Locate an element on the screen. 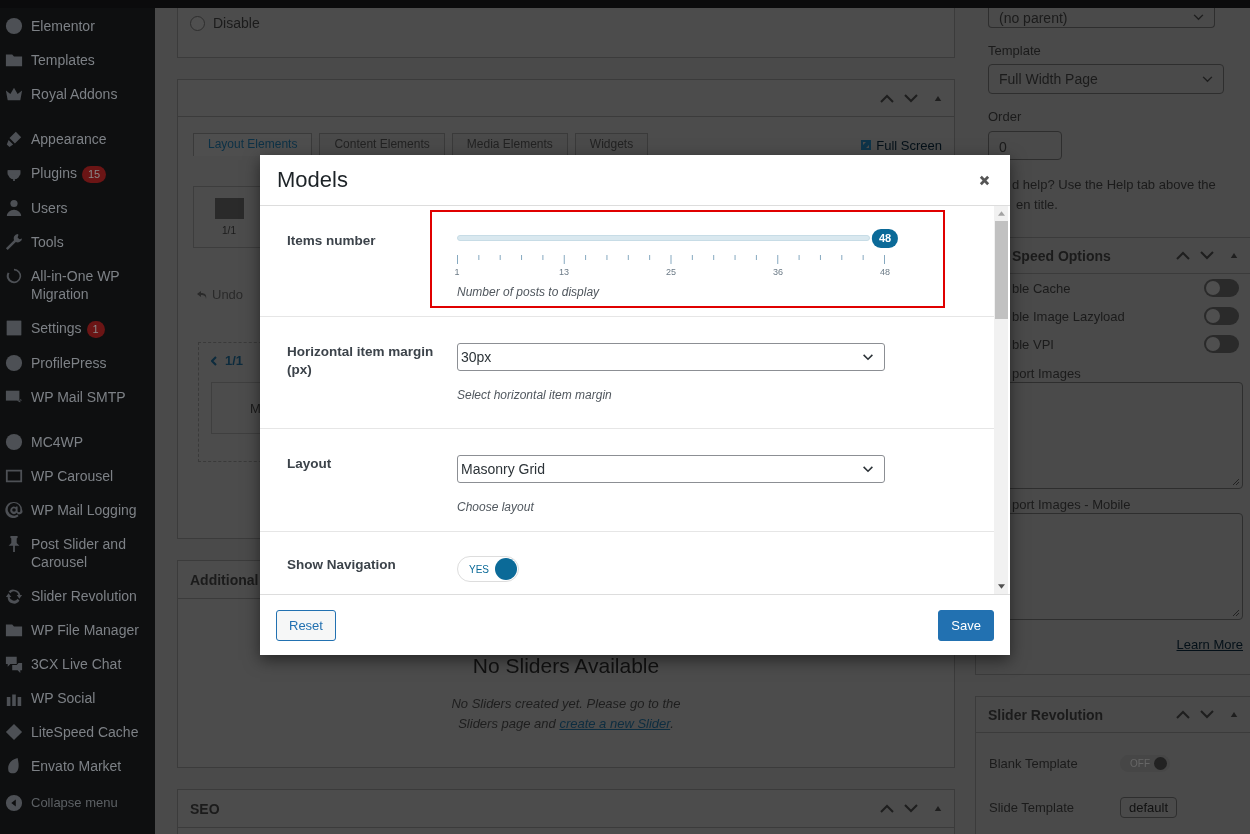 Image resolution: width=1250 pixels, height=834 pixels. slider-handle: 48 is located at coordinates (885, 238).